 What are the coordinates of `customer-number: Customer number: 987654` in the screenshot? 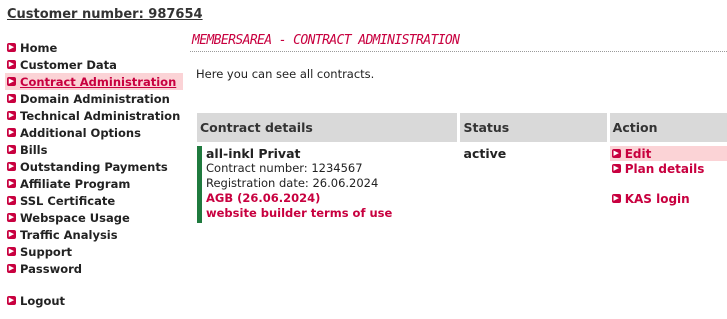 It's located at (105, 14).